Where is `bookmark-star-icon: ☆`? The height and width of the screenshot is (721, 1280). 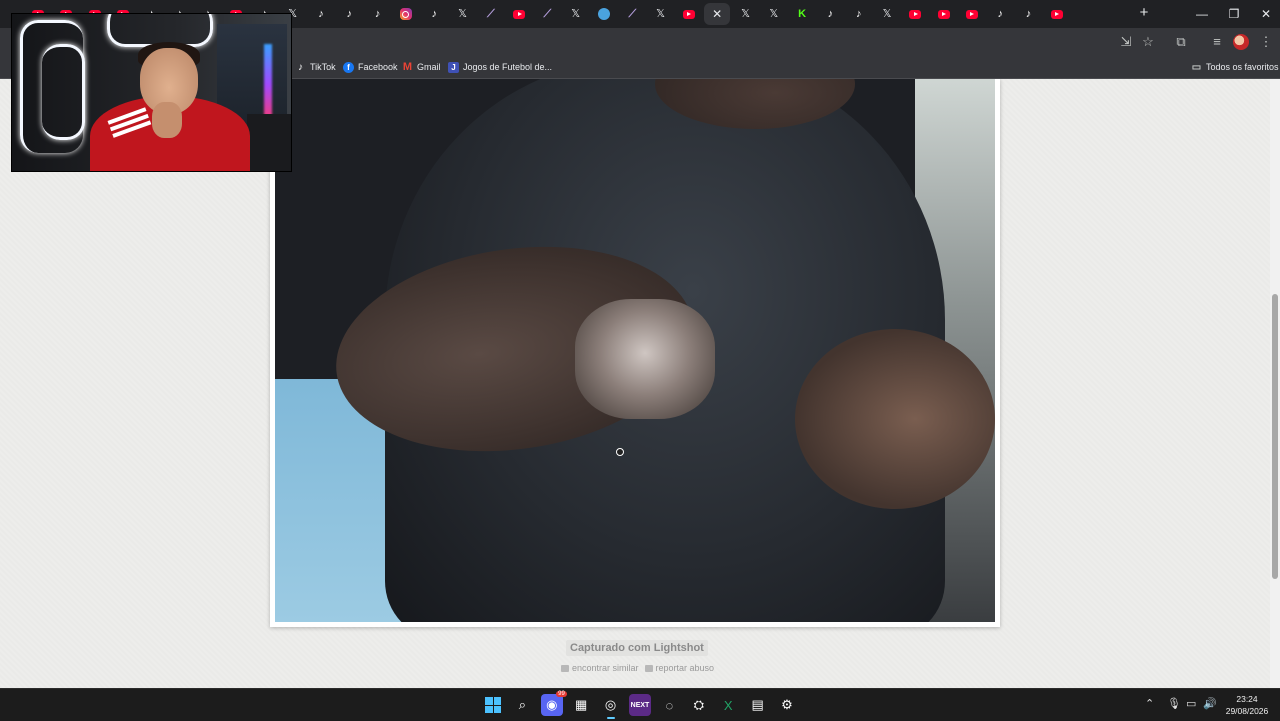
bookmark-star-icon: ☆ is located at coordinates (1148, 42).